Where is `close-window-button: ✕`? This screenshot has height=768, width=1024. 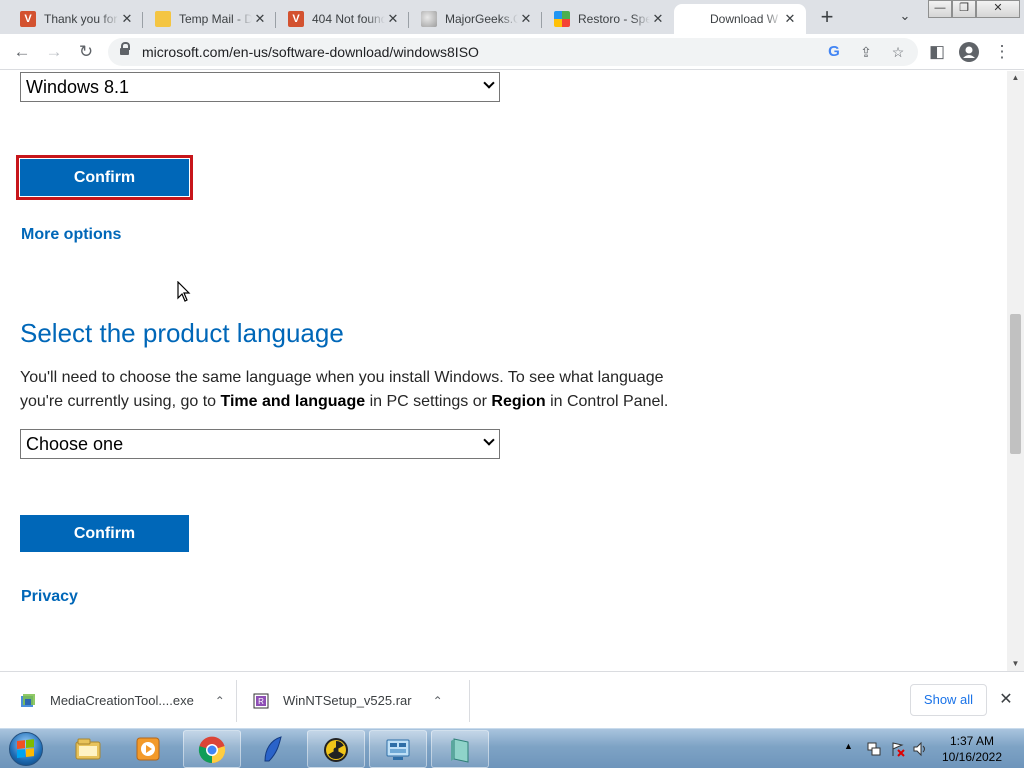
close-window-button: ✕ is located at coordinates (998, 9).